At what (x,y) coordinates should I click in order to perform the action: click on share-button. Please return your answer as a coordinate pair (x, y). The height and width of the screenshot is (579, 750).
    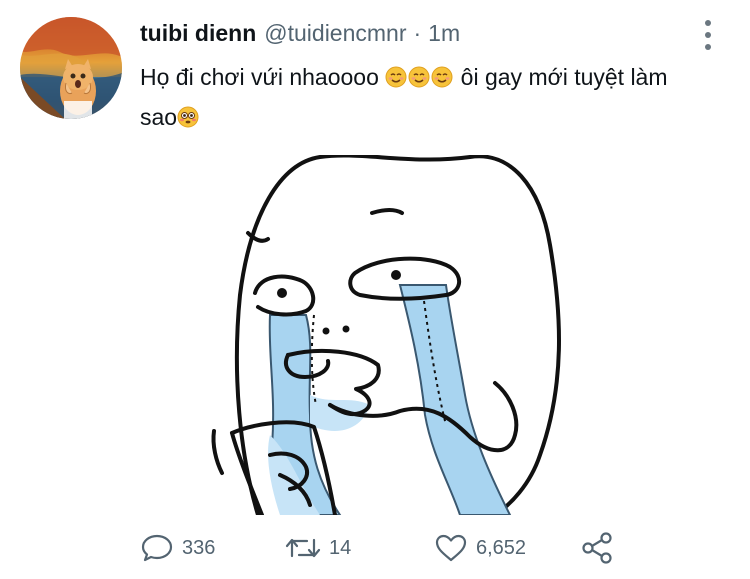
    Looking at the image, I should click on (597, 548).